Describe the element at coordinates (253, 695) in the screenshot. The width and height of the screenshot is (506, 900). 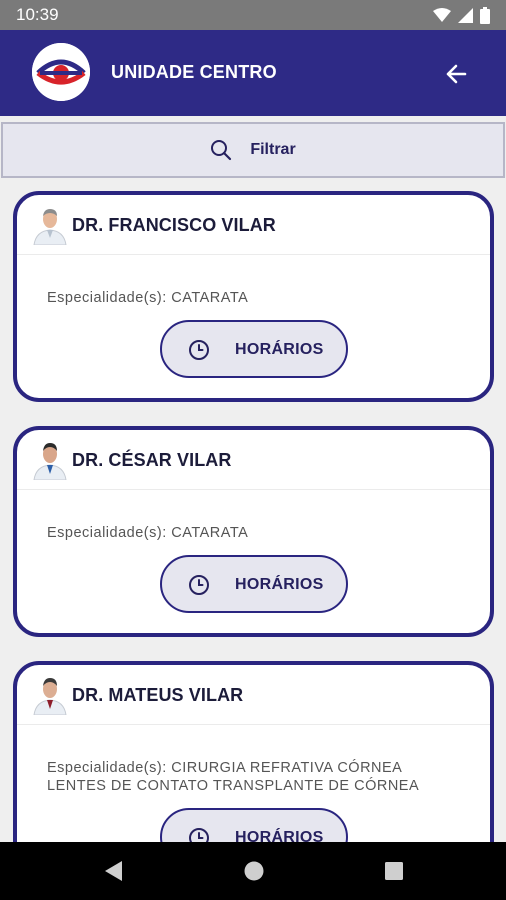
I see `card-header: DR. MATEUS VILAR` at that location.